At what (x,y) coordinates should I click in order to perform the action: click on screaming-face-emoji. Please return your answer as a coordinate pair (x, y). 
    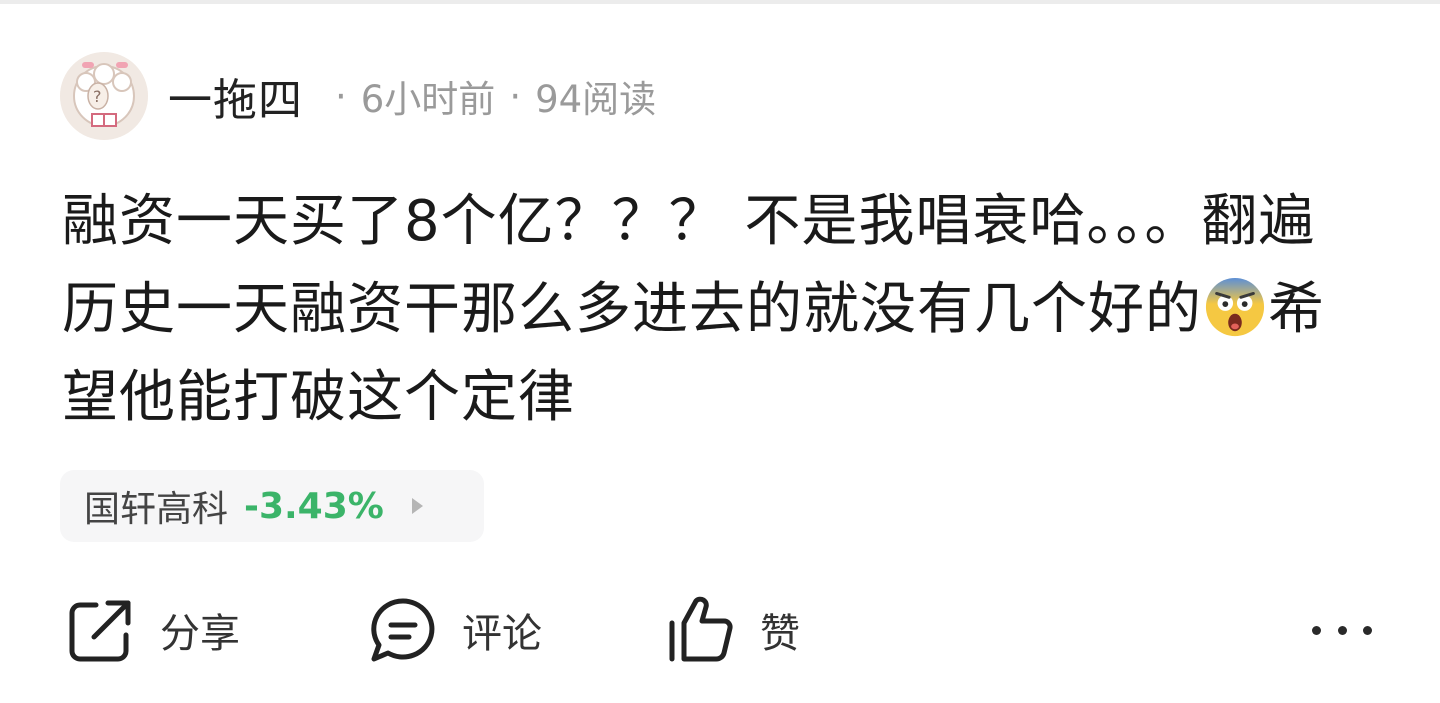
    Looking at the image, I should click on (1235, 307).